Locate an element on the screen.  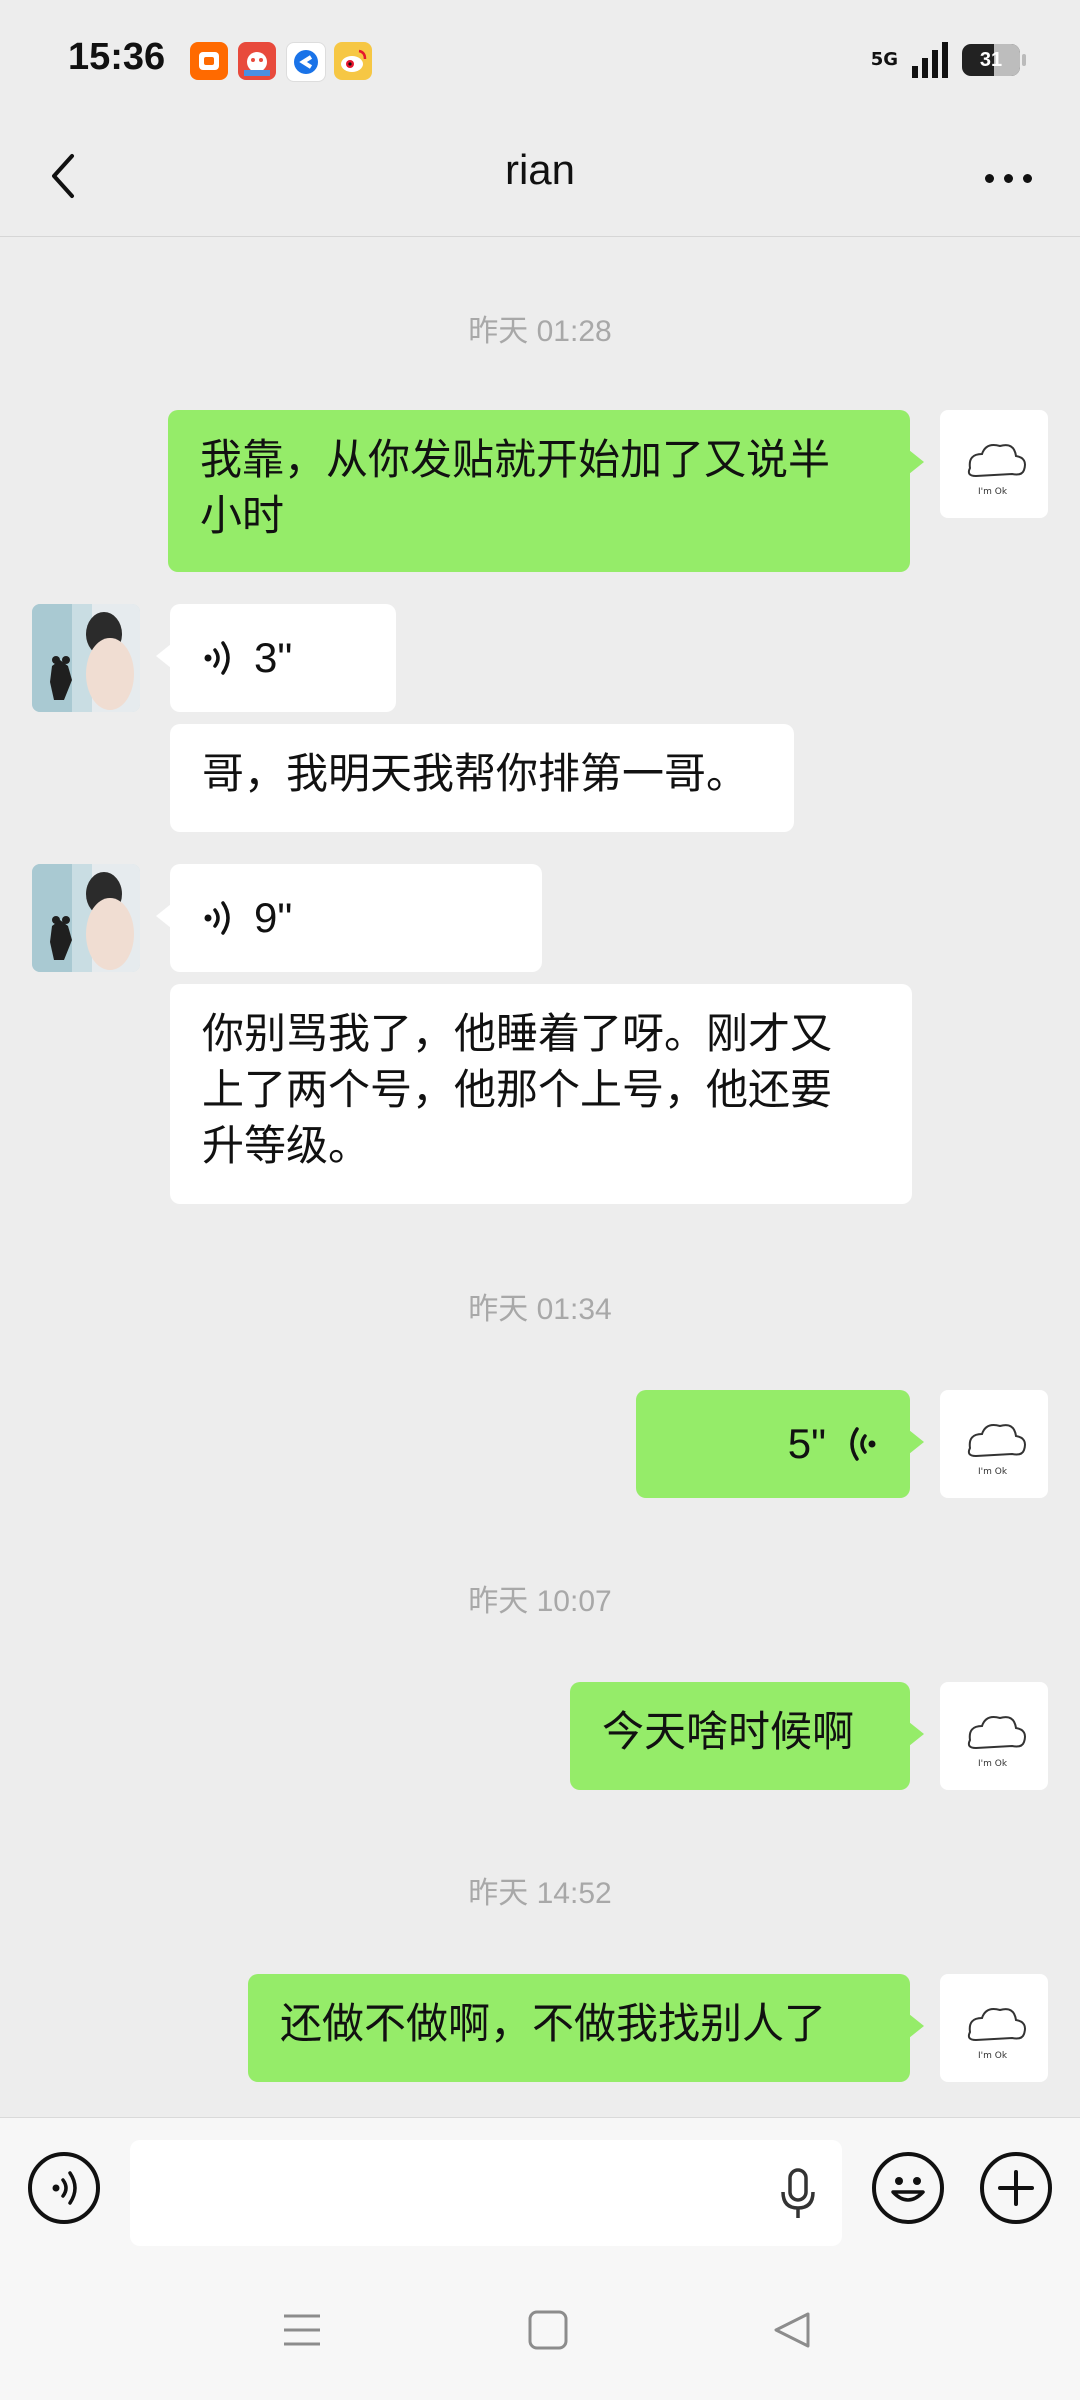
battery-icon: 31 is located at coordinates (994, 60).